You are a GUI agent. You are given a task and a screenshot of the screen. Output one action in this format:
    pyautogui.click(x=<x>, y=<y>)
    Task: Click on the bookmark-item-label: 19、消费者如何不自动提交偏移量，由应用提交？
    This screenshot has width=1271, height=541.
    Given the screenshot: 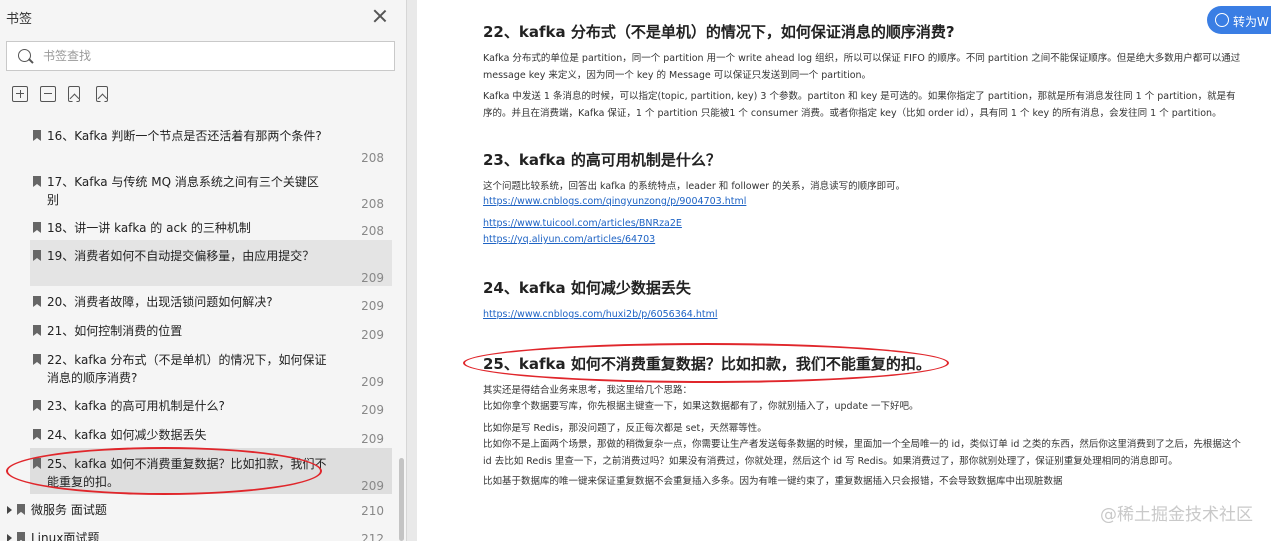 What is the action you would take?
    pyautogui.click(x=181, y=256)
    